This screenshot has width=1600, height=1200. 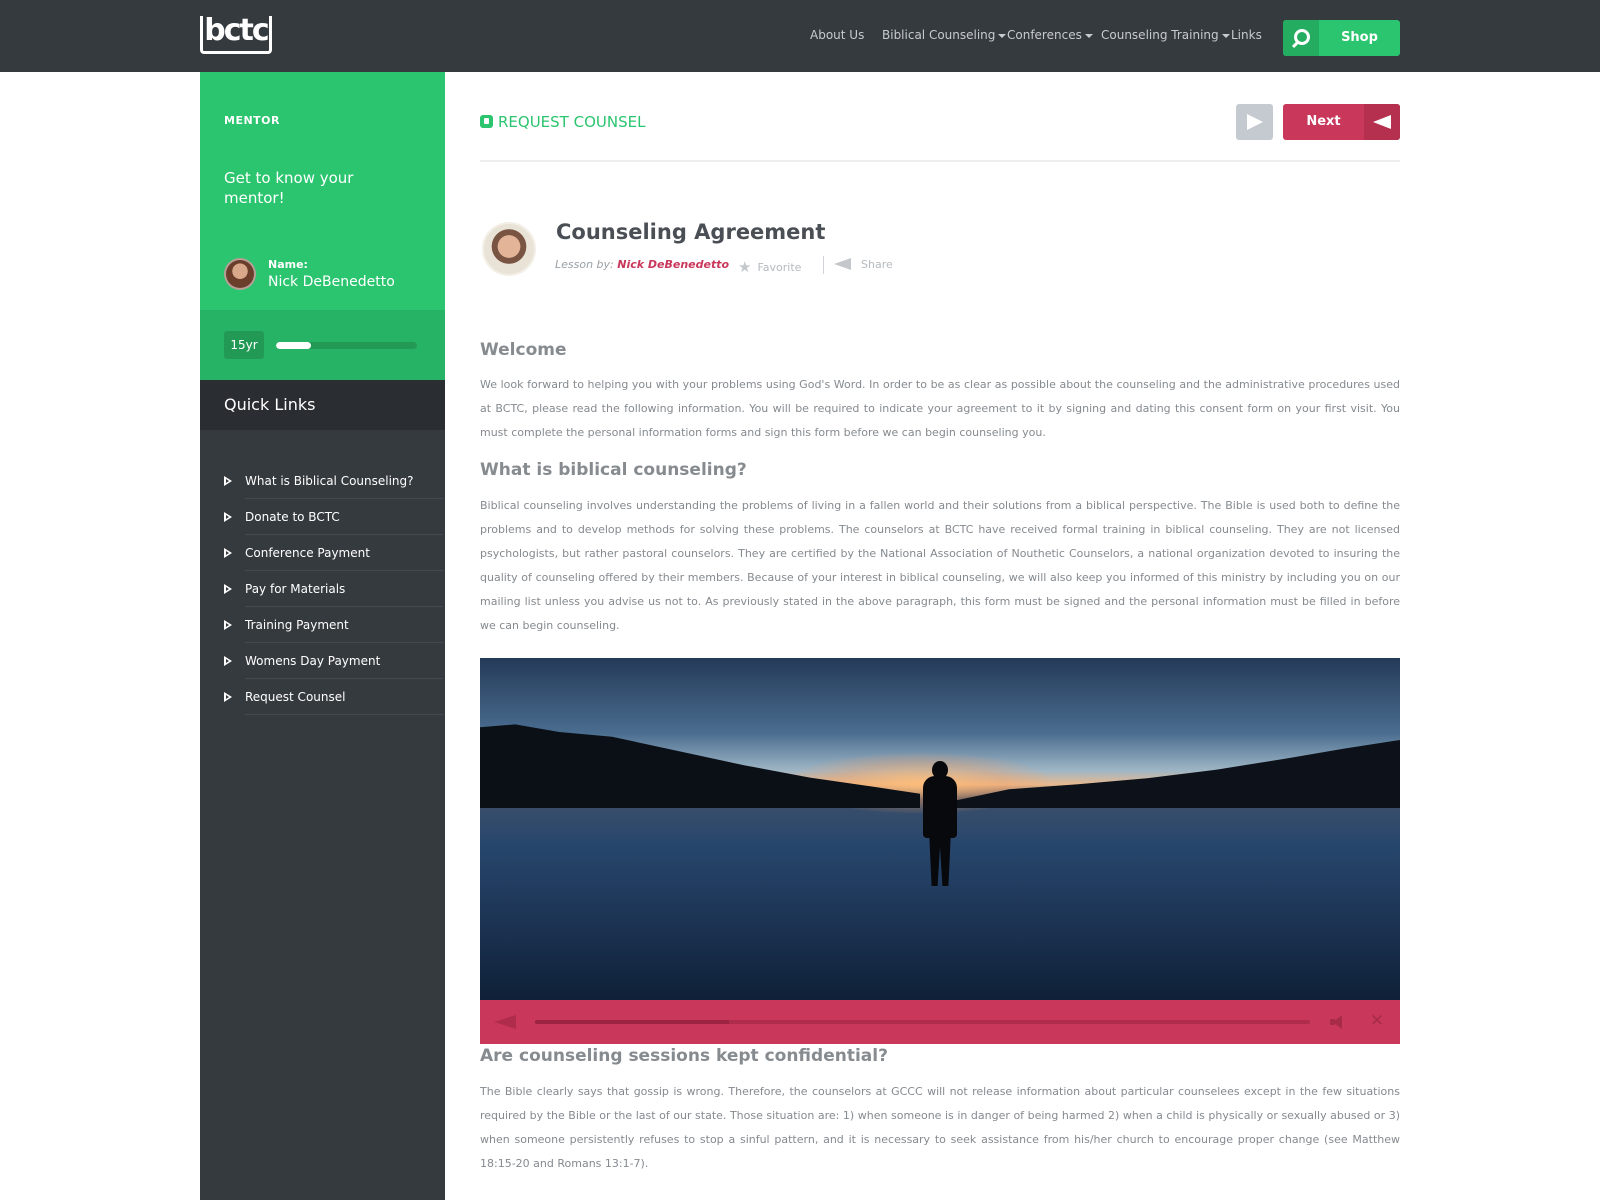 What do you see at coordinates (632, 1022) in the screenshot?
I see `video-progress-fill` at bounding box center [632, 1022].